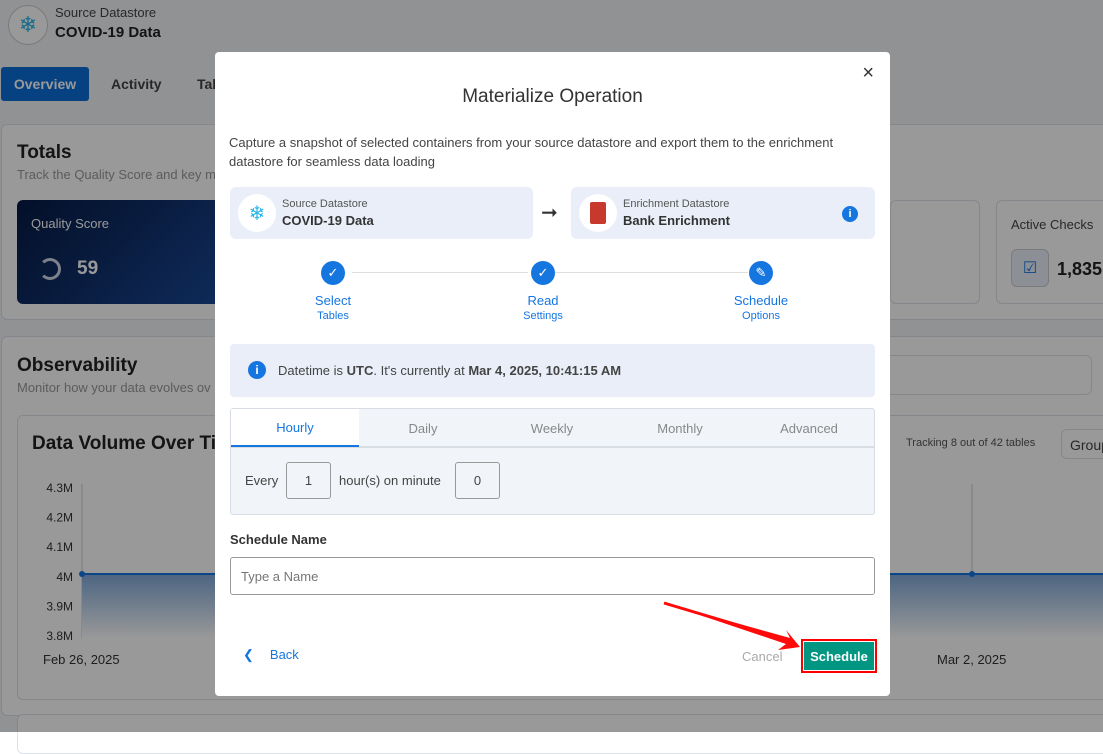 The width and height of the screenshot is (1103, 754). Describe the element at coordinates (543, 316) in the screenshot. I see `step-subtitle: Settings` at that location.